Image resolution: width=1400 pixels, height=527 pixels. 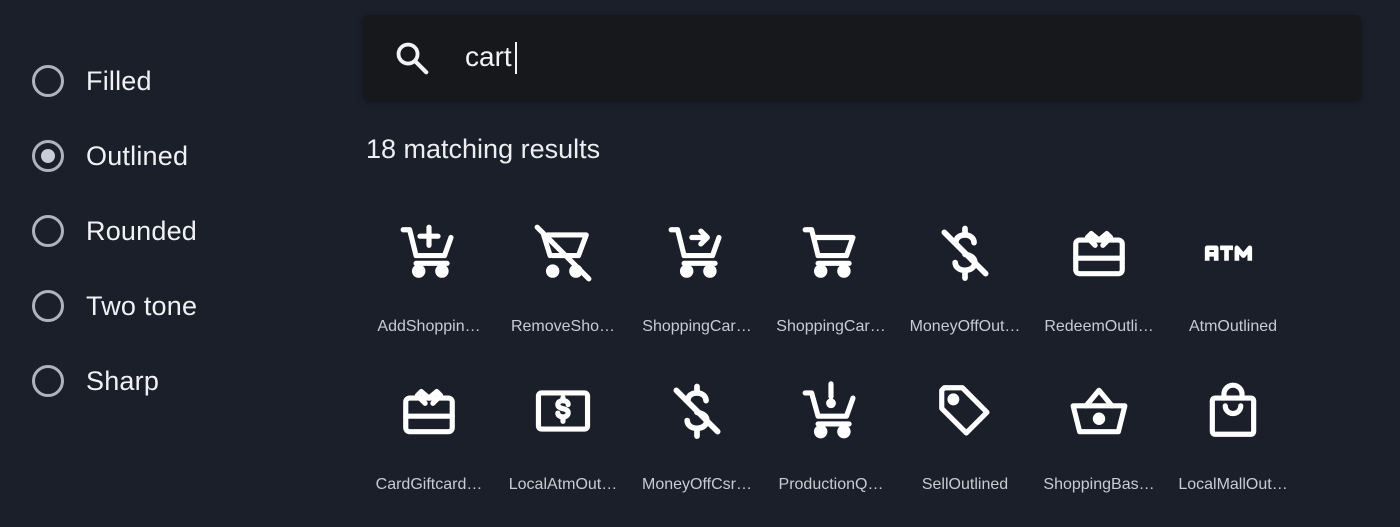 I want to click on production-quantity-limits-icon, so click(x=829, y=410).